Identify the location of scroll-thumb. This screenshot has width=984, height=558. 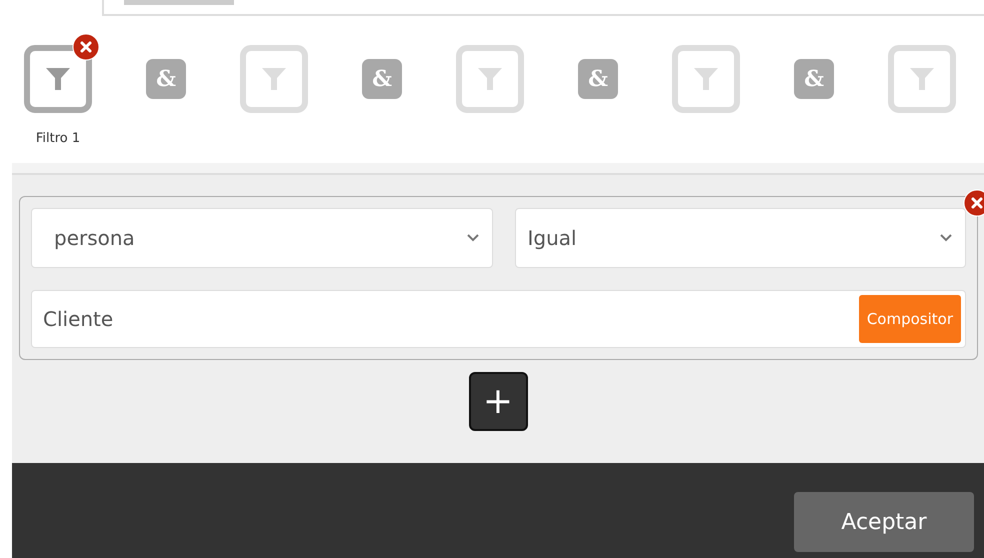
(179, 2).